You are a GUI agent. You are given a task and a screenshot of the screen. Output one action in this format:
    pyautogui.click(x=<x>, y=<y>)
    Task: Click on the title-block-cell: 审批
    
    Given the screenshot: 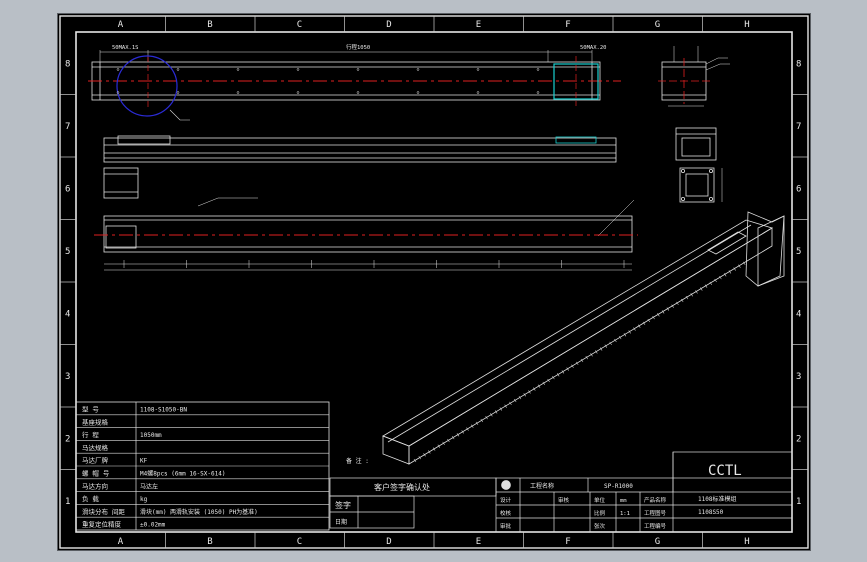 What is the action you would take?
    pyautogui.click(x=506, y=526)
    